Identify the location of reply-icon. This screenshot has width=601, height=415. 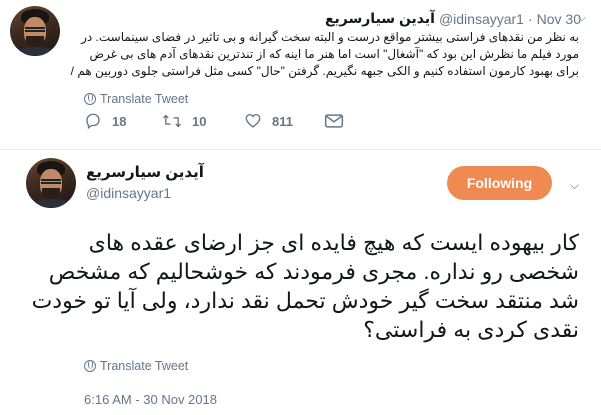
(93, 121).